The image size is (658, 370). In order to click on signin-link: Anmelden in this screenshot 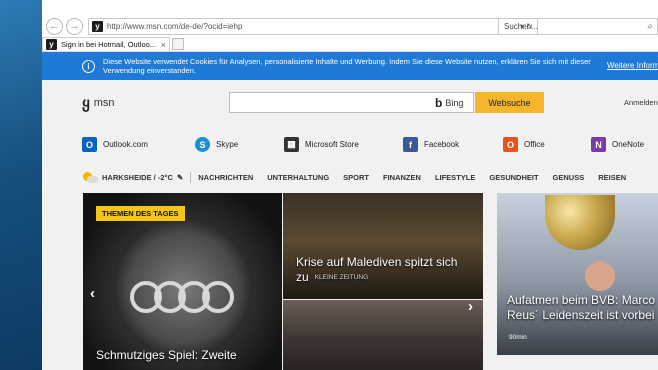, I will do `click(641, 102)`.